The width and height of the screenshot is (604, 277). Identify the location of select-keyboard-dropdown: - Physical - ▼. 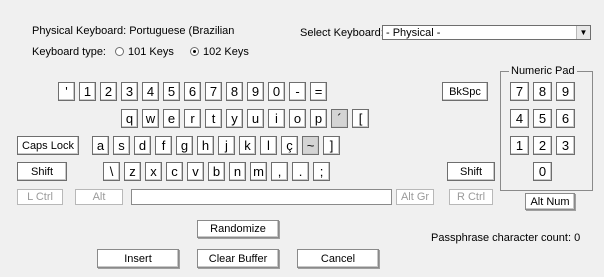
(486, 32).